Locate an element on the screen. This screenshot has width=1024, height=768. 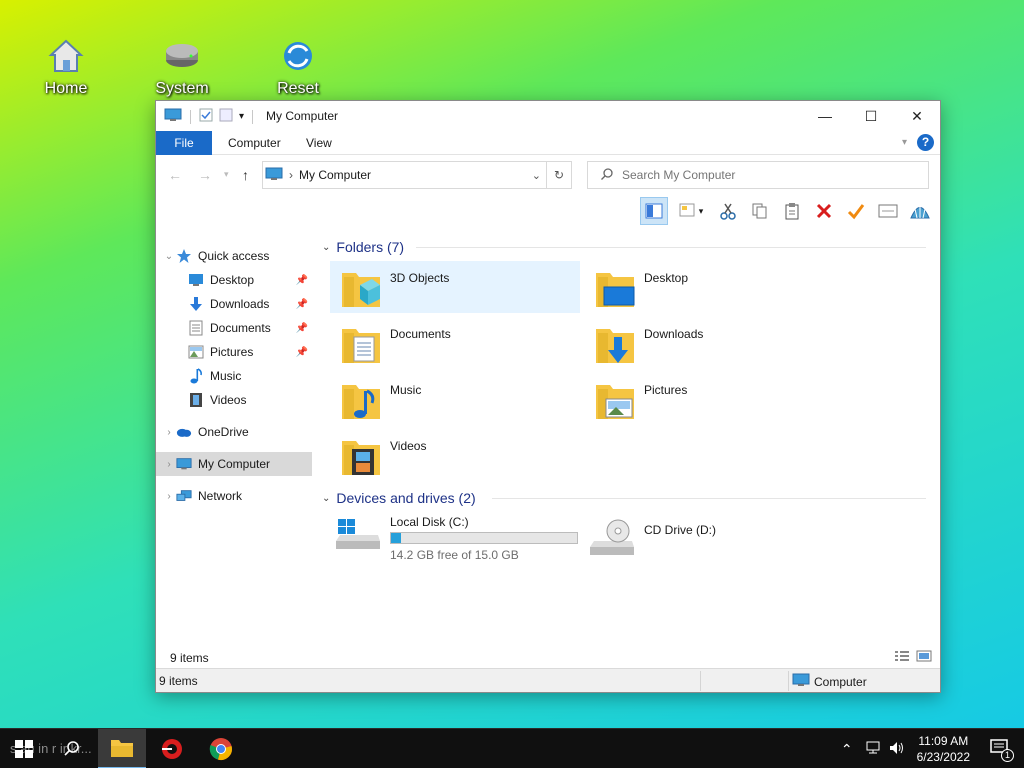
help-icon: ? is located at coordinates (925, 142).